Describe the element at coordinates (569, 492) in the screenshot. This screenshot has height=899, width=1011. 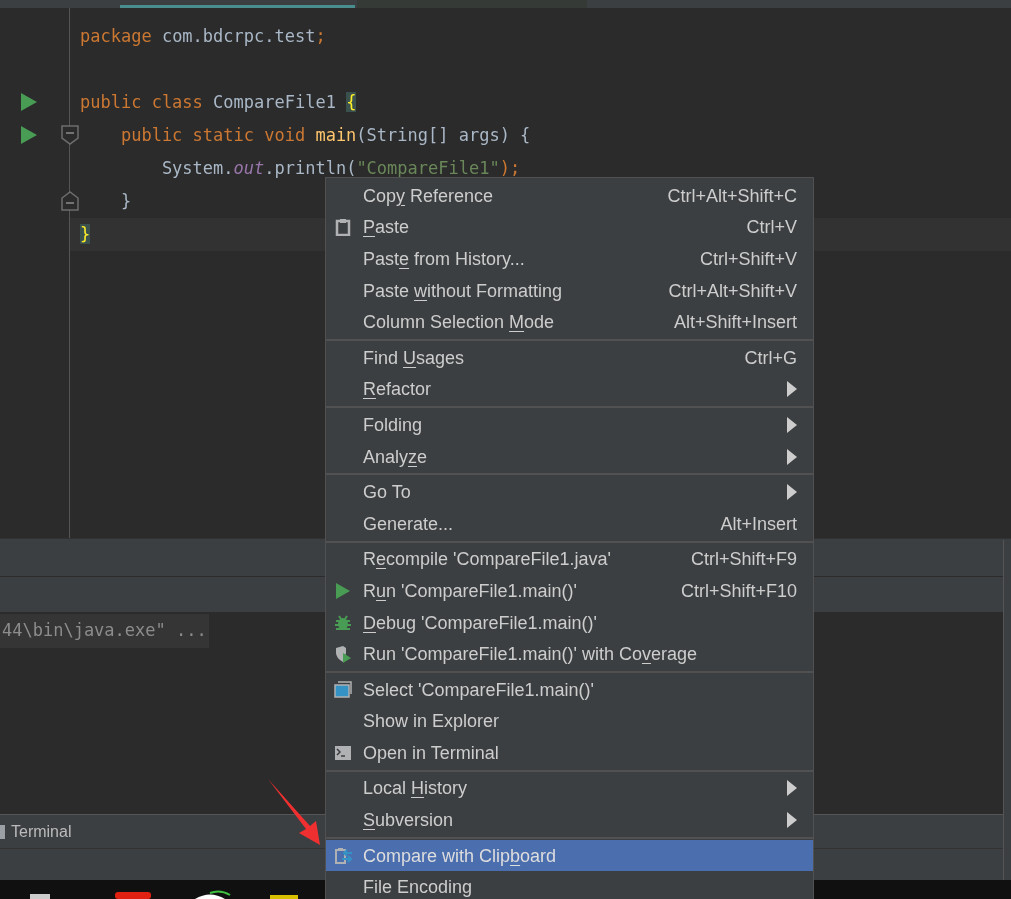
I see `menu-item: Go To` at that location.